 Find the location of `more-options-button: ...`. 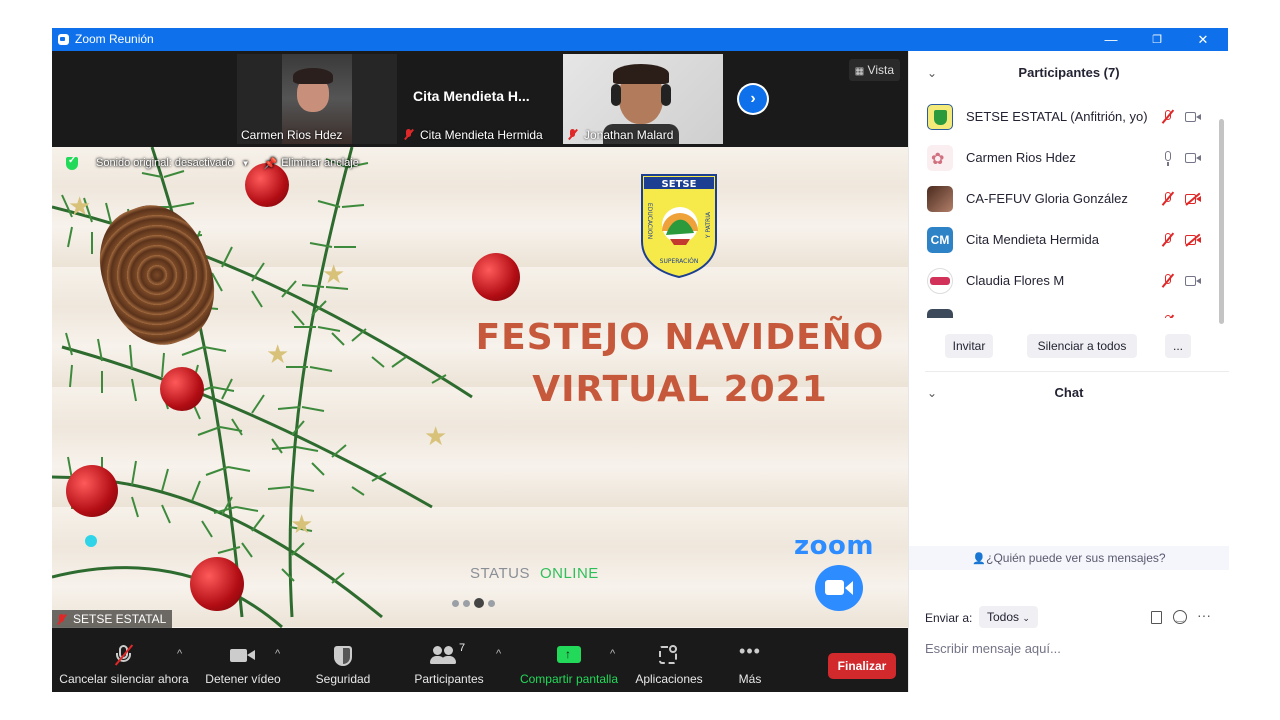

more-options-button: ... is located at coordinates (1178, 346).